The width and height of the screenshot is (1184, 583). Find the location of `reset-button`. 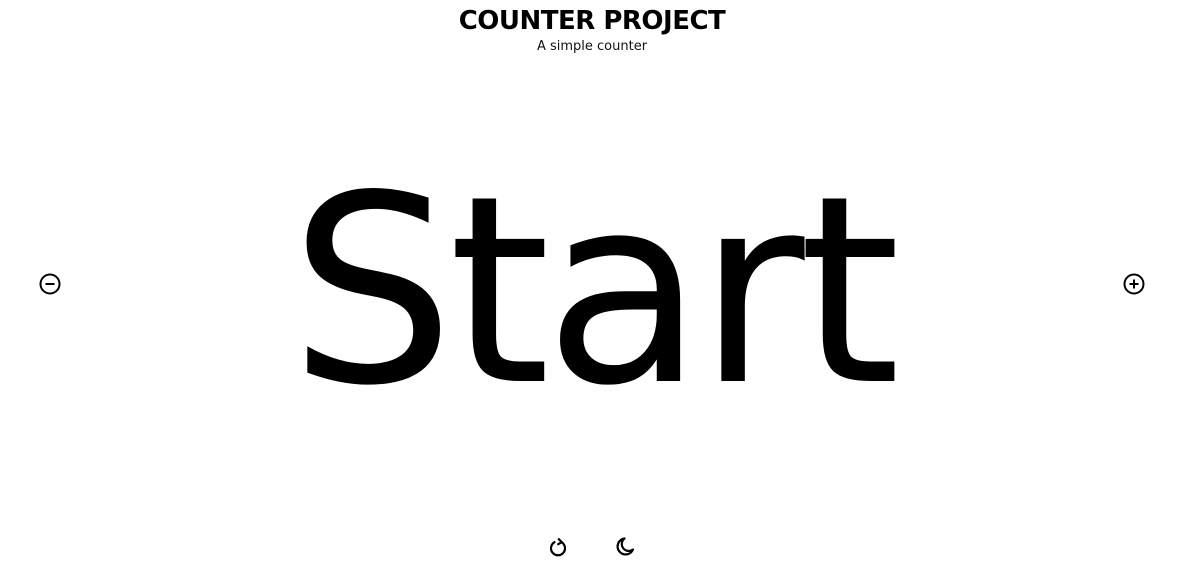

reset-button is located at coordinates (558, 546).